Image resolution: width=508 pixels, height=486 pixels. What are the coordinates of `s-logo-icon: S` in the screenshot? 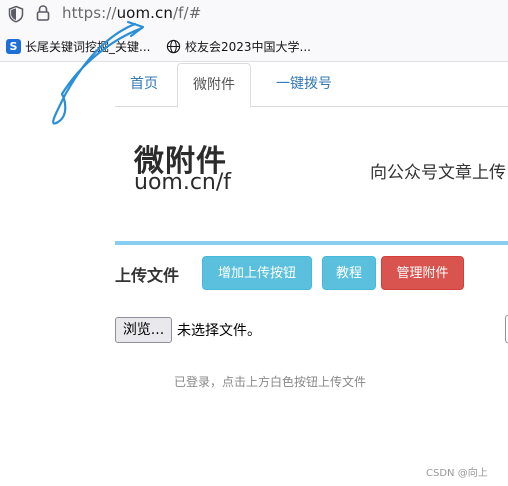 It's located at (13, 46).